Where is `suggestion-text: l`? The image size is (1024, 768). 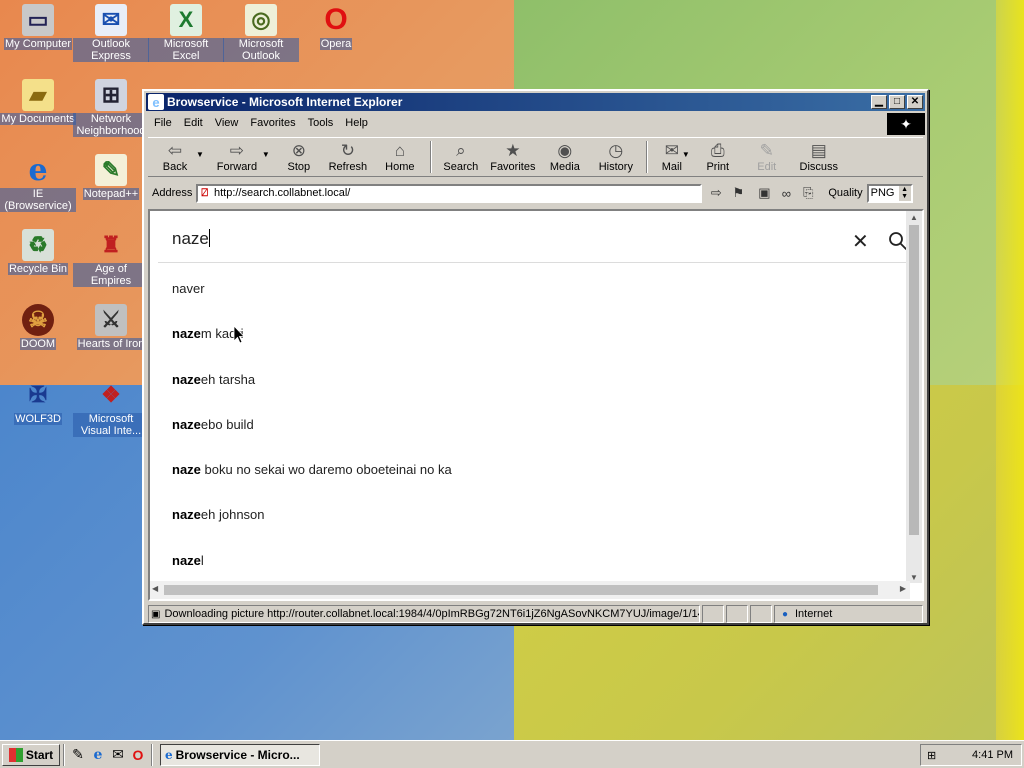
suggestion-text: l is located at coordinates (202, 560).